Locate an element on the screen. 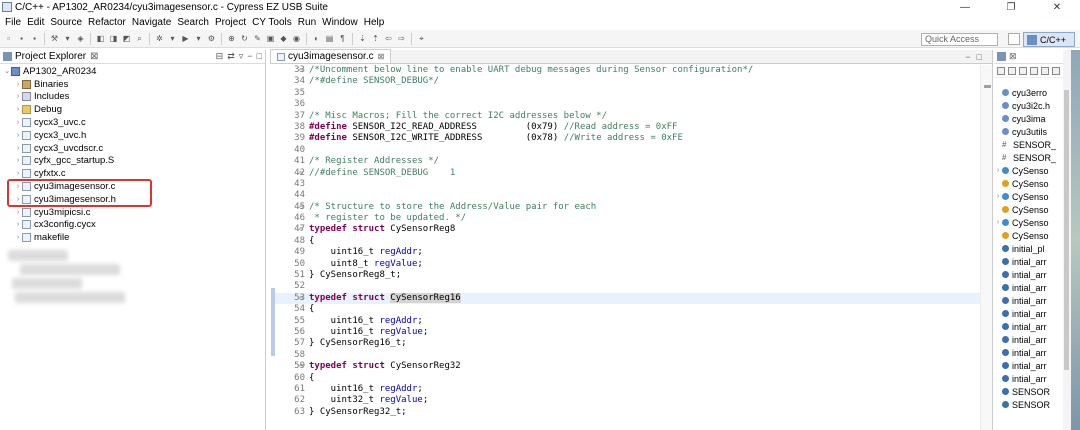  menu-source: Source is located at coordinates (66, 22).